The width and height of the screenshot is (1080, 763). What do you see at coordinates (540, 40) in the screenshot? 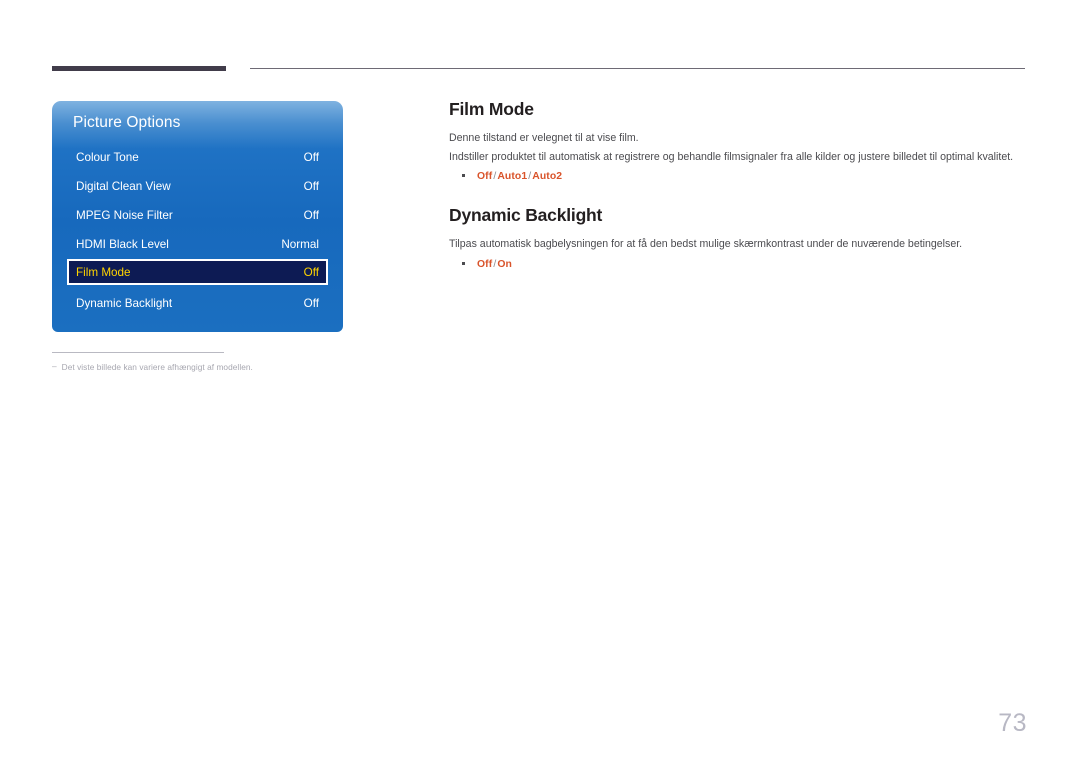
I see `page-header-rules` at bounding box center [540, 40].